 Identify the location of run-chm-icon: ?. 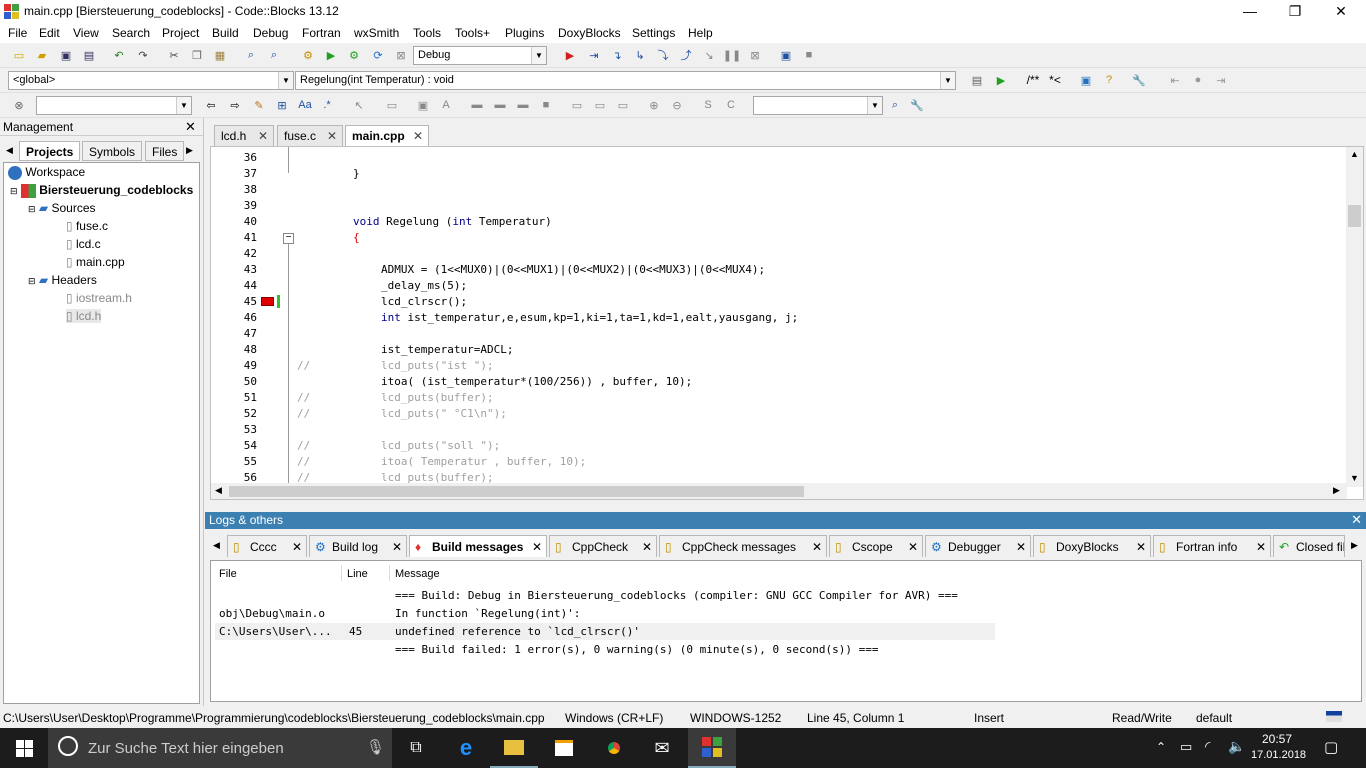
(1109, 80).